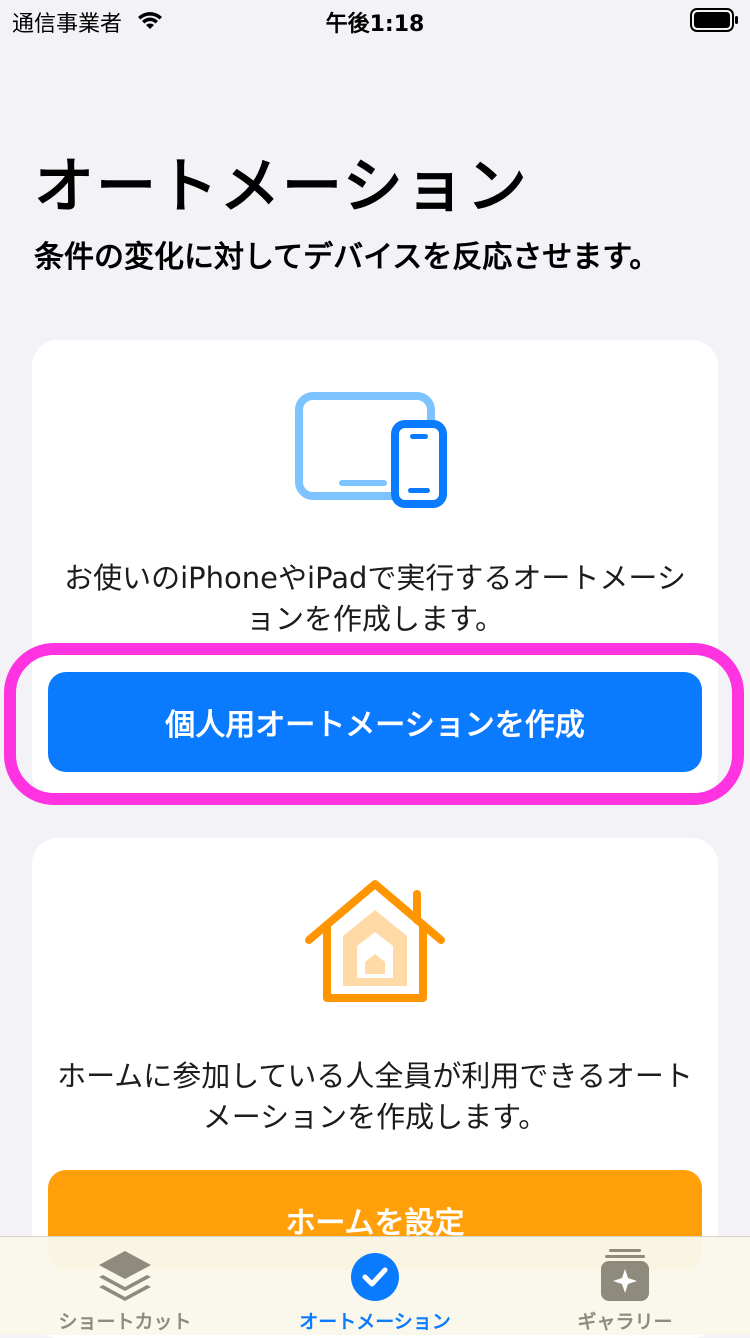 The image size is (750, 1338). What do you see at coordinates (347, 257) in the screenshot?
I see `page-subtitle: 条件の変化に対してデバイスを反応させます。` at bounding box center [347, 257].